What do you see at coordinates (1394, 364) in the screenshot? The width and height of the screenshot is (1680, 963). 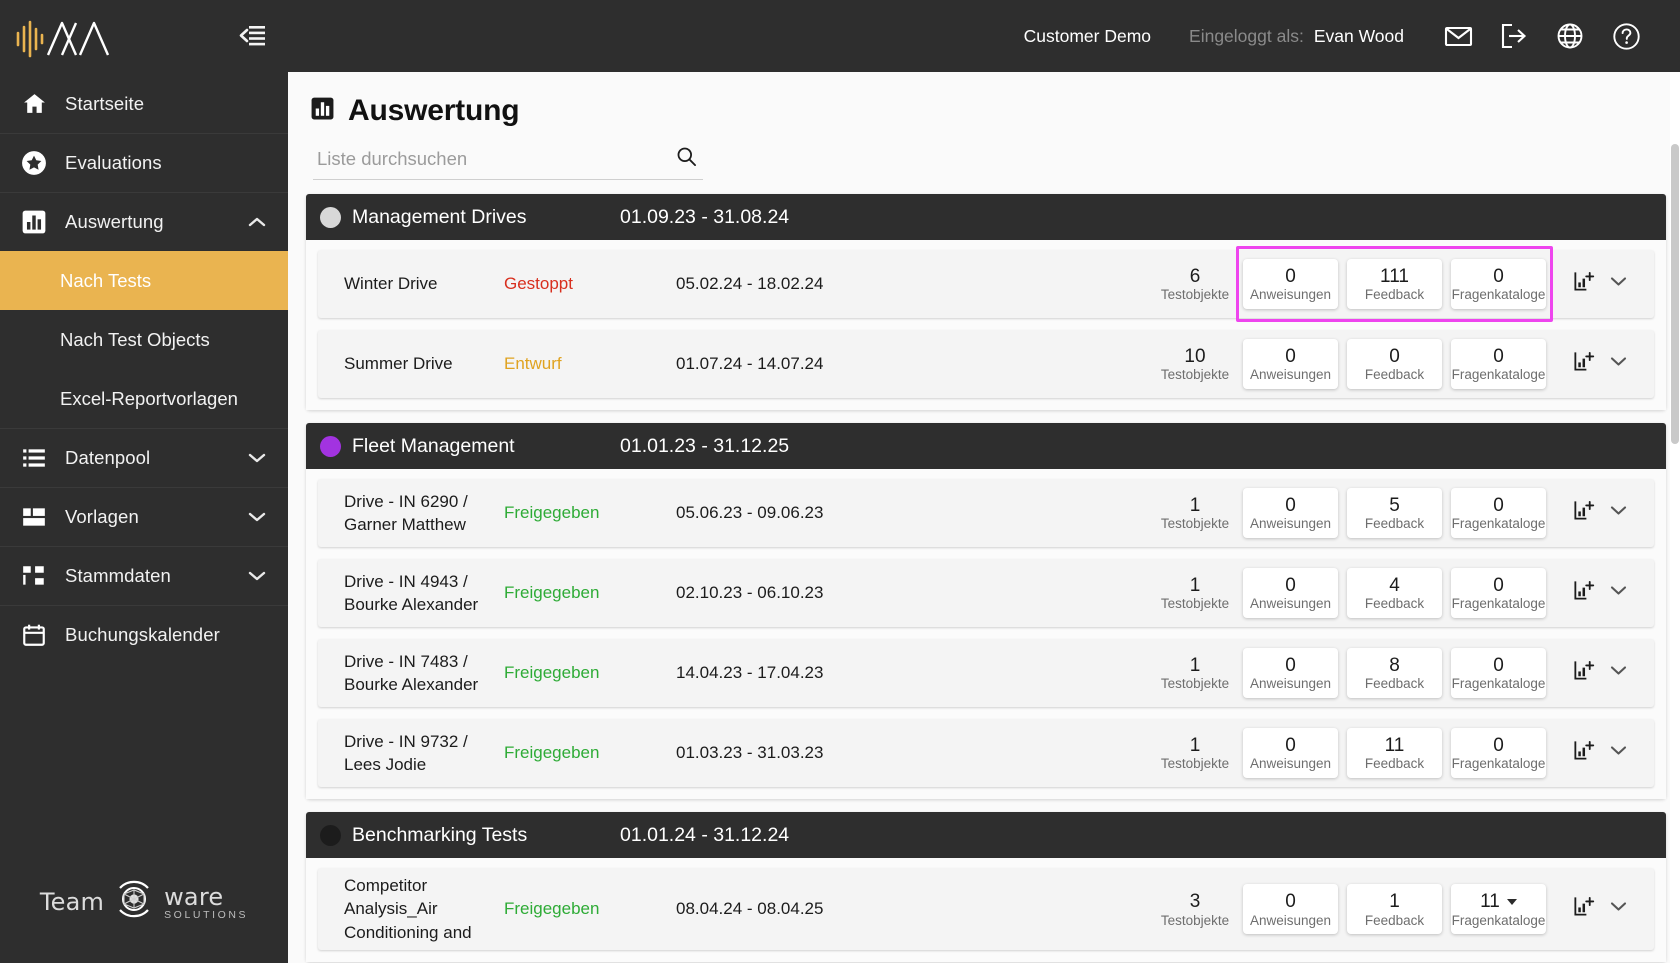 I see `chip-feedback: 0 Feedback` at bounding box center [1394, 364].